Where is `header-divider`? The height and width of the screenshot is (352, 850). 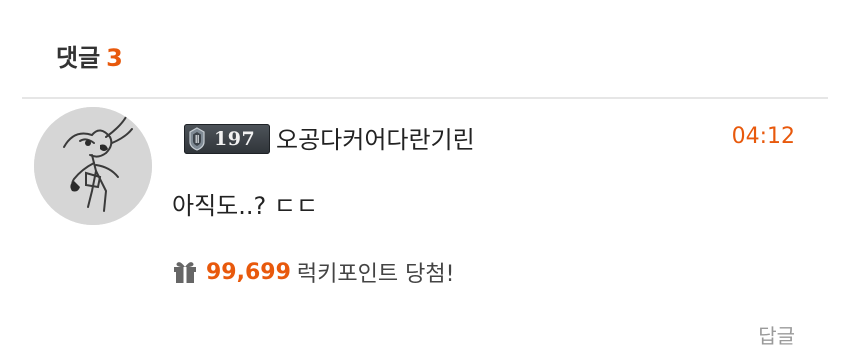 header-divider is located at coordinates (425, 98).